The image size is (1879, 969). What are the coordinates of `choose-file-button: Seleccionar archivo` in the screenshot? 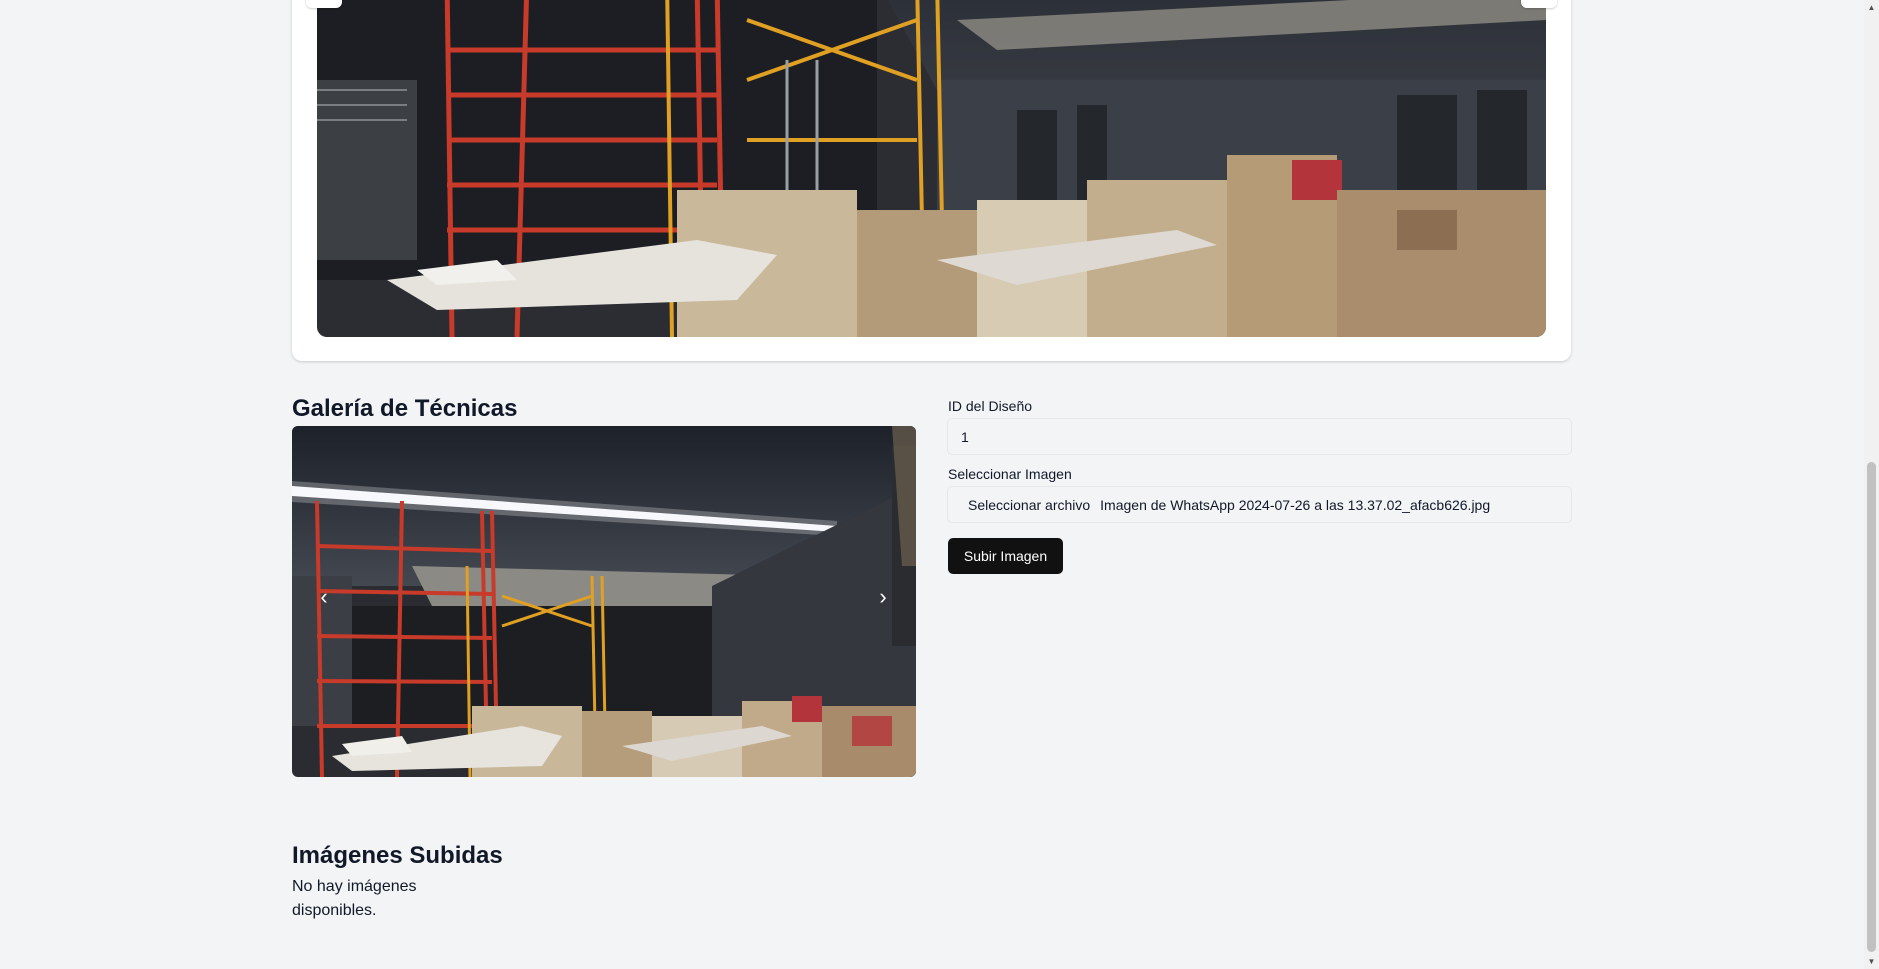 It's located at (1029, 505).